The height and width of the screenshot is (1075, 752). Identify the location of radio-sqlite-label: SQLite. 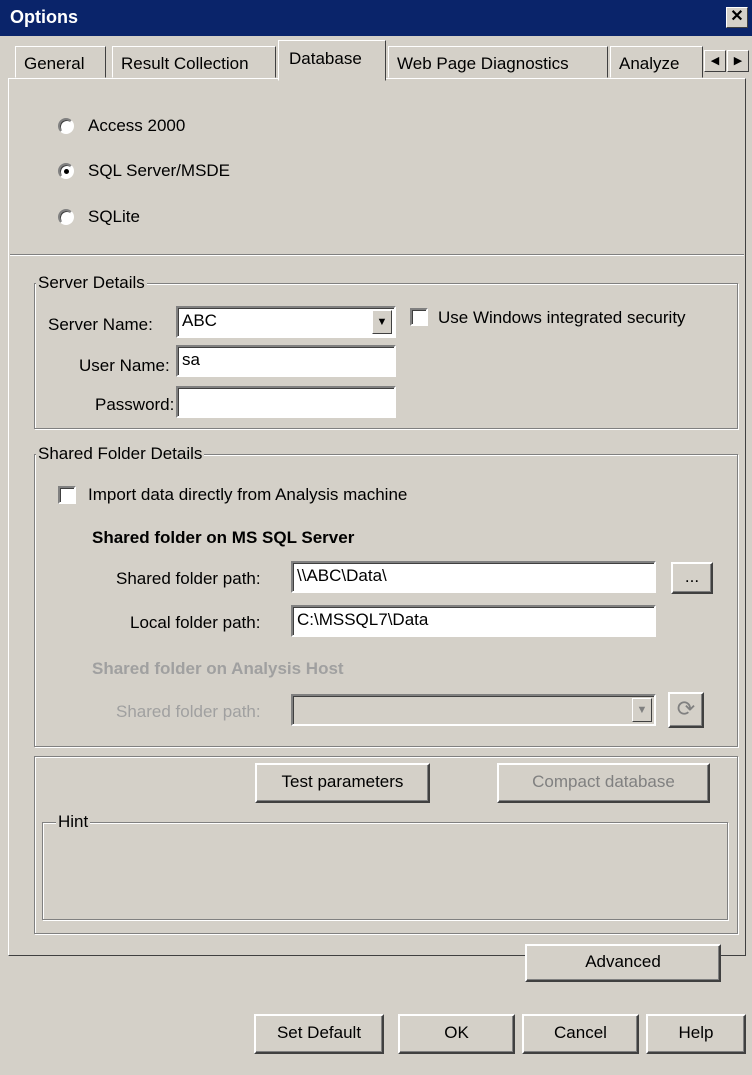
(114, 216).